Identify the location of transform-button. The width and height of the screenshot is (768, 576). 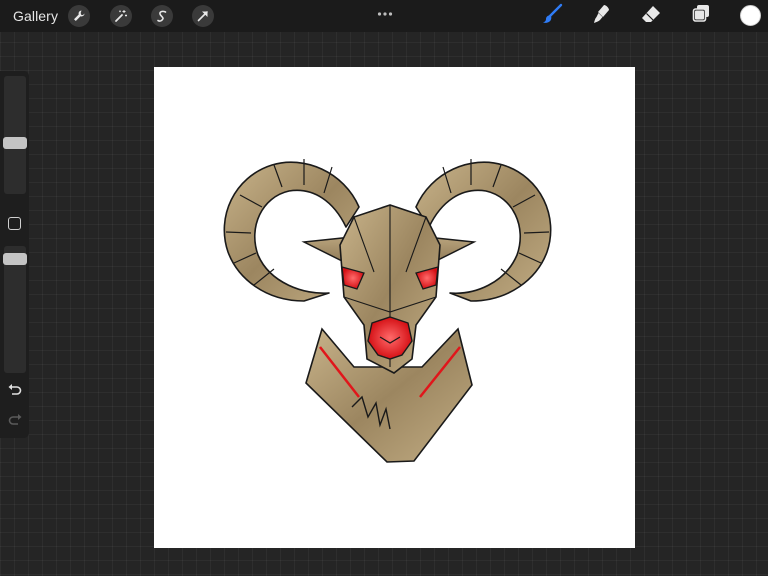
(203, 16).